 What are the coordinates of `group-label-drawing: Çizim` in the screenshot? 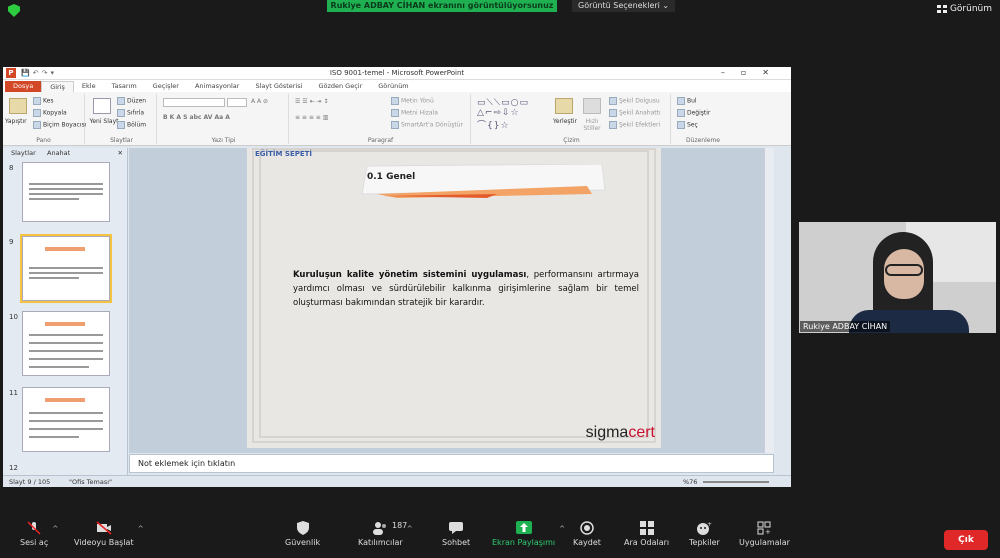 It's located at (571, 140).